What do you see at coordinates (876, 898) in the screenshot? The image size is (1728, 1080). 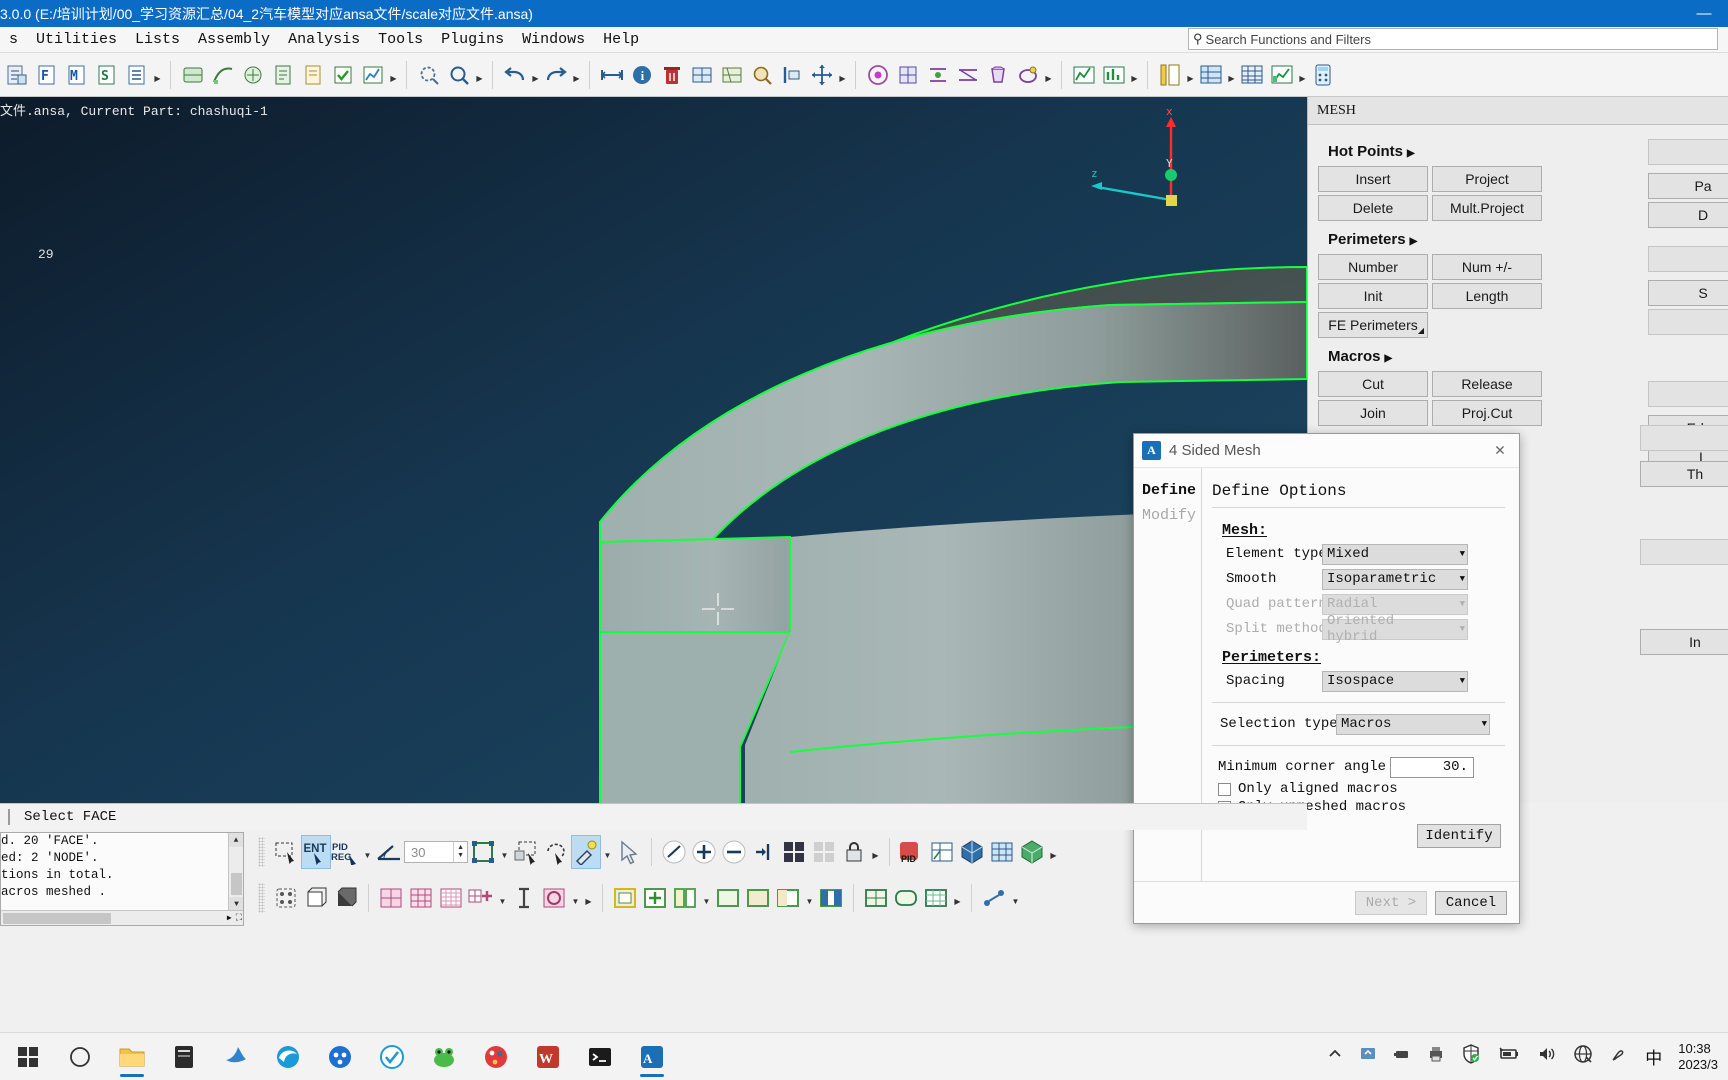 I see `mesh-region-icon` at bounding box center [876, 898].